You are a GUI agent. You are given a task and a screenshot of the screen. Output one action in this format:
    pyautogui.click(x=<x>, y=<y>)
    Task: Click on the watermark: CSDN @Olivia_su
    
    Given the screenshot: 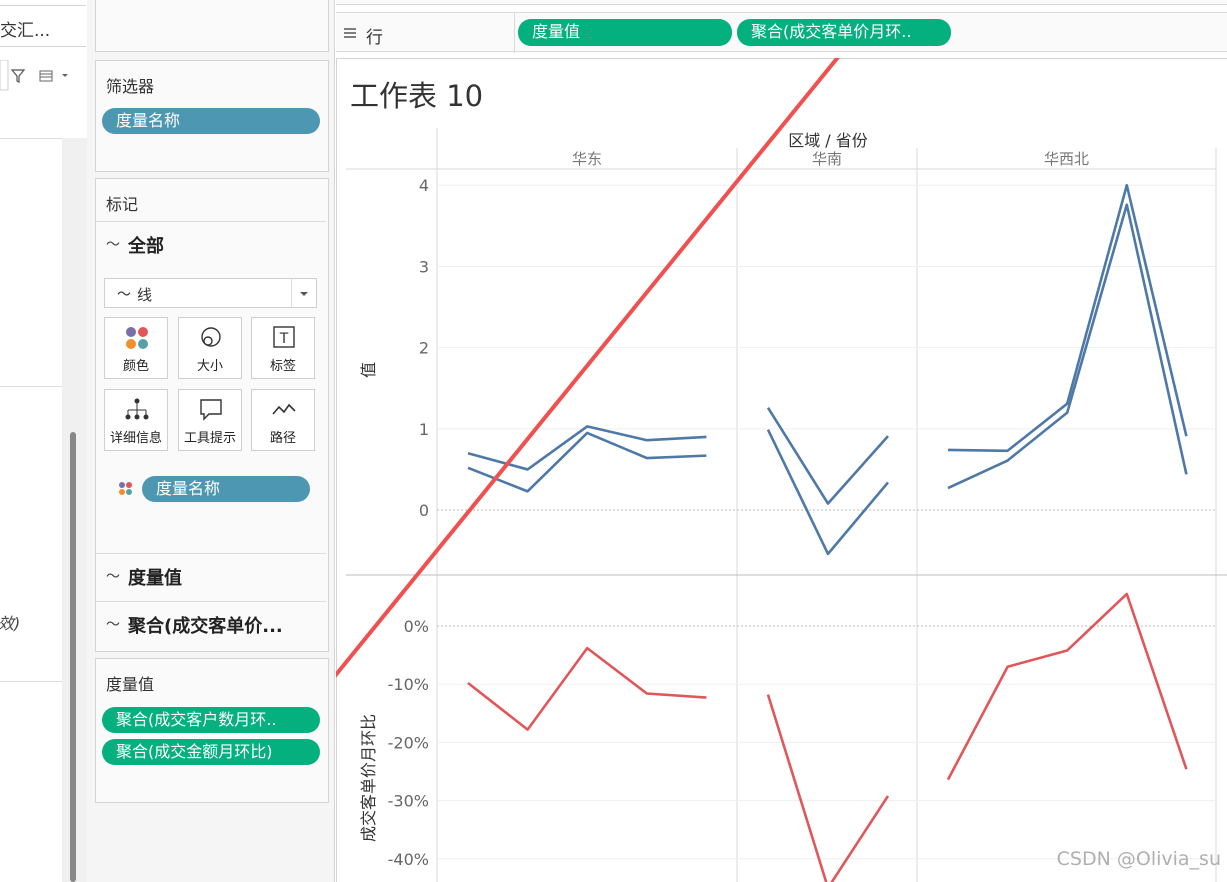 What is the action you would take?
    pyautogui.click(x=1138, y=859)
    